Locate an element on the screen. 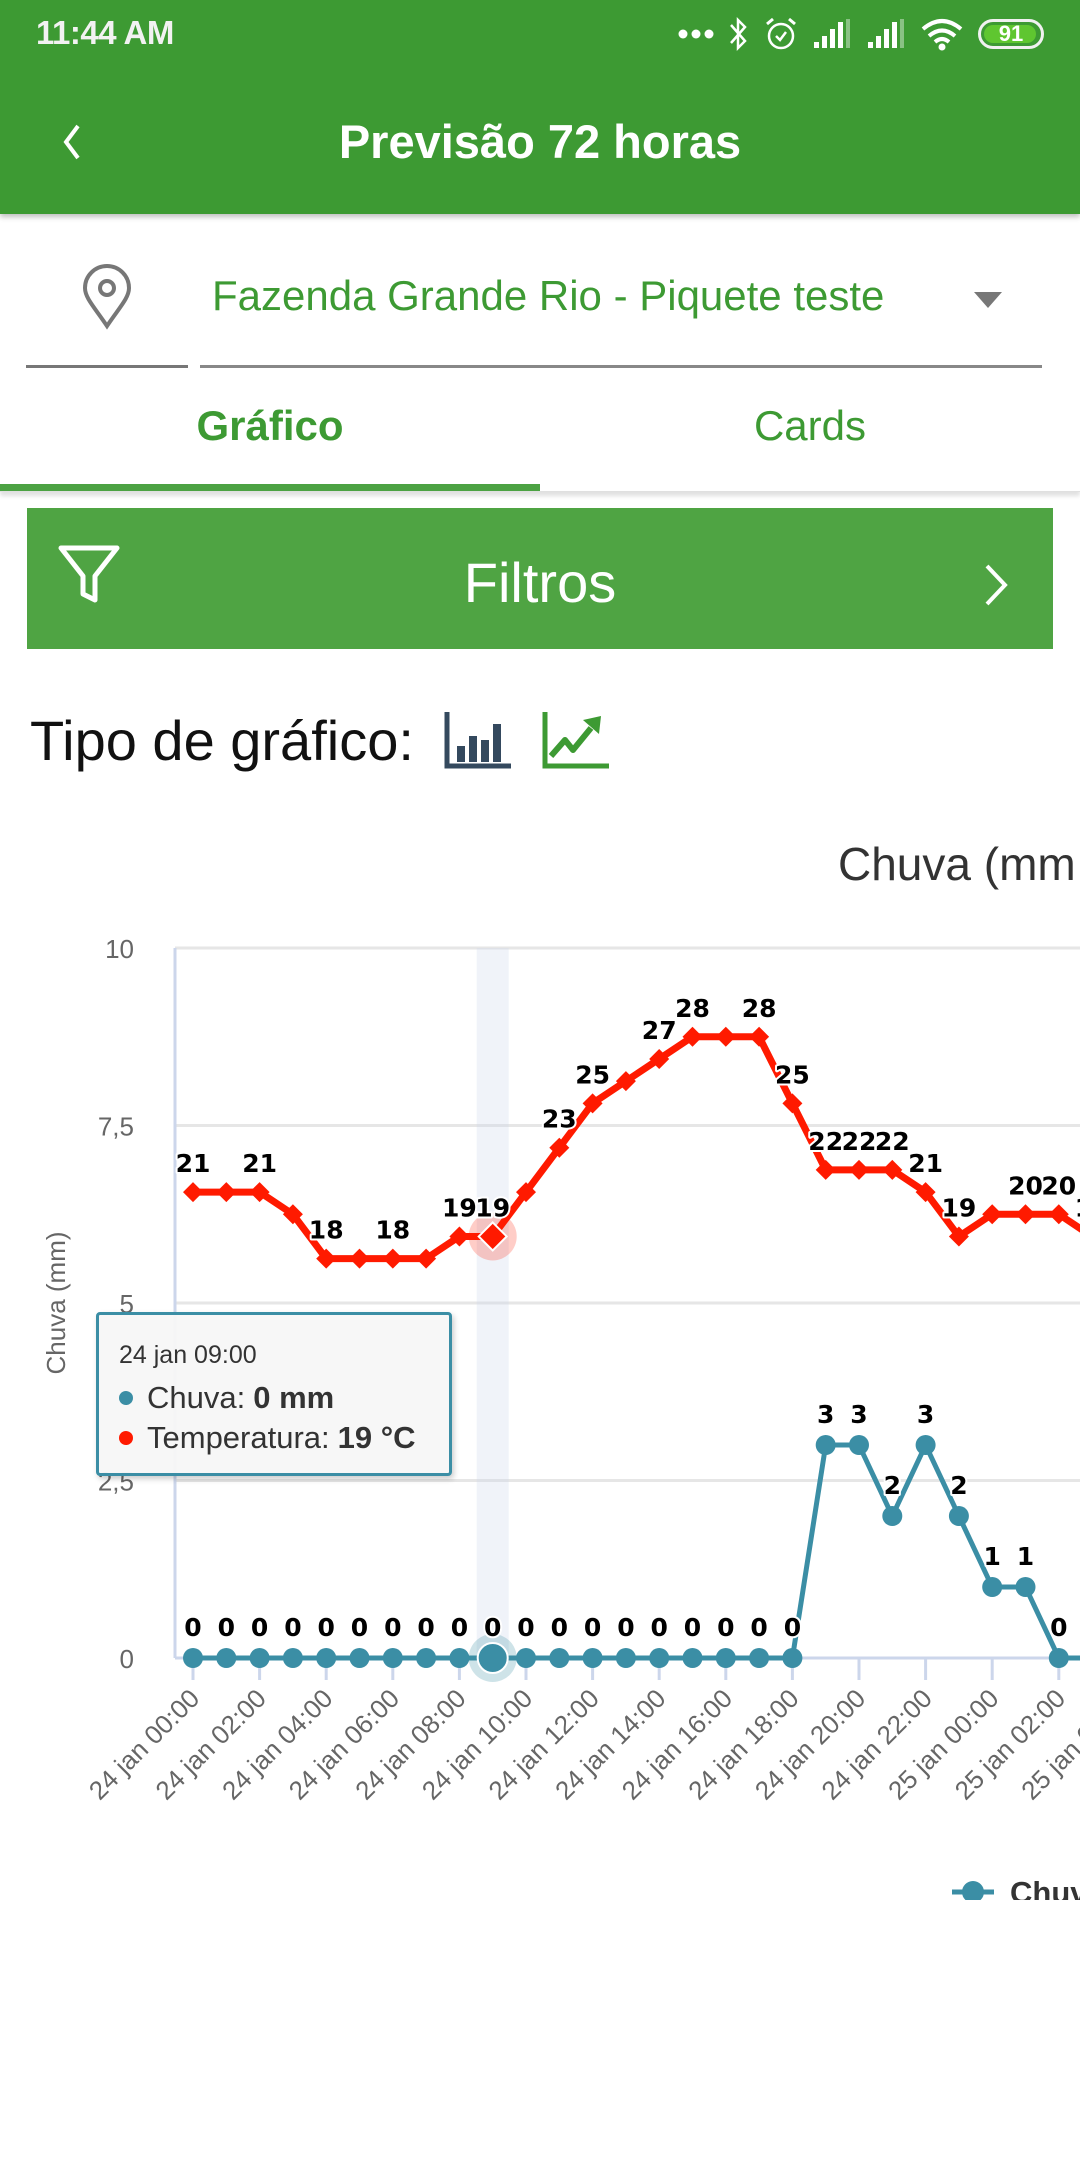 Image resolution: width=1080 pixels, height=2160 pixels. tooltip-title: 24 jan 09:00 is located at coordinates (188, 1355).